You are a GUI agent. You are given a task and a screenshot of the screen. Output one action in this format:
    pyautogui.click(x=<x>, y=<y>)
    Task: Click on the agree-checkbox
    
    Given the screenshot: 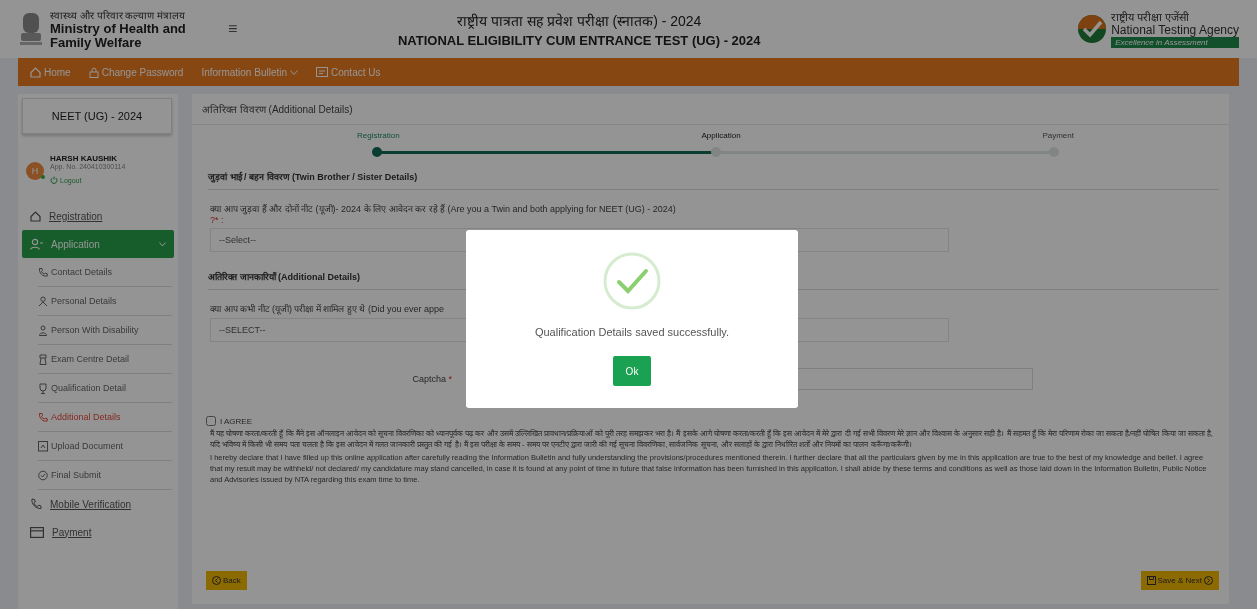 What is the action you would take?
    pyautogui.click(x=211, y=421)
    